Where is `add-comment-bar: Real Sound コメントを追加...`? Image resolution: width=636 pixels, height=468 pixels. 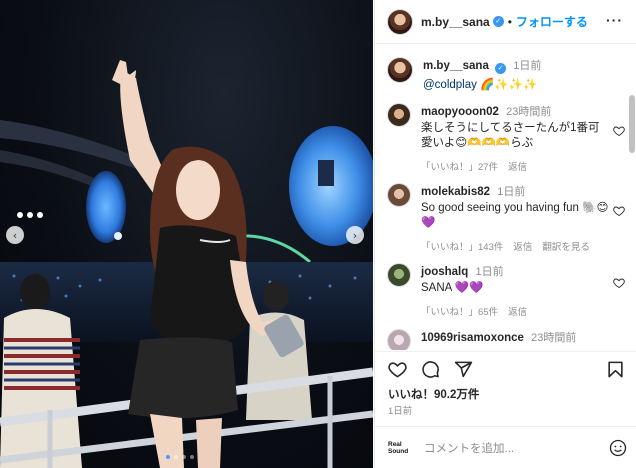 add-comment-bar: Real Sound コメントを追加... is located at coordinates (505, 447).